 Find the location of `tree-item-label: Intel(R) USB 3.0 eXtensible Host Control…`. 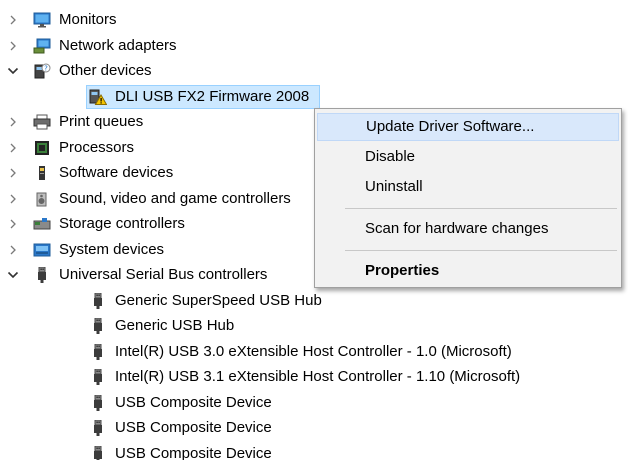

tree-item-label: Intel(R) USB 3.0 eXtensible Host Control… is located at coordinates (313, 351).